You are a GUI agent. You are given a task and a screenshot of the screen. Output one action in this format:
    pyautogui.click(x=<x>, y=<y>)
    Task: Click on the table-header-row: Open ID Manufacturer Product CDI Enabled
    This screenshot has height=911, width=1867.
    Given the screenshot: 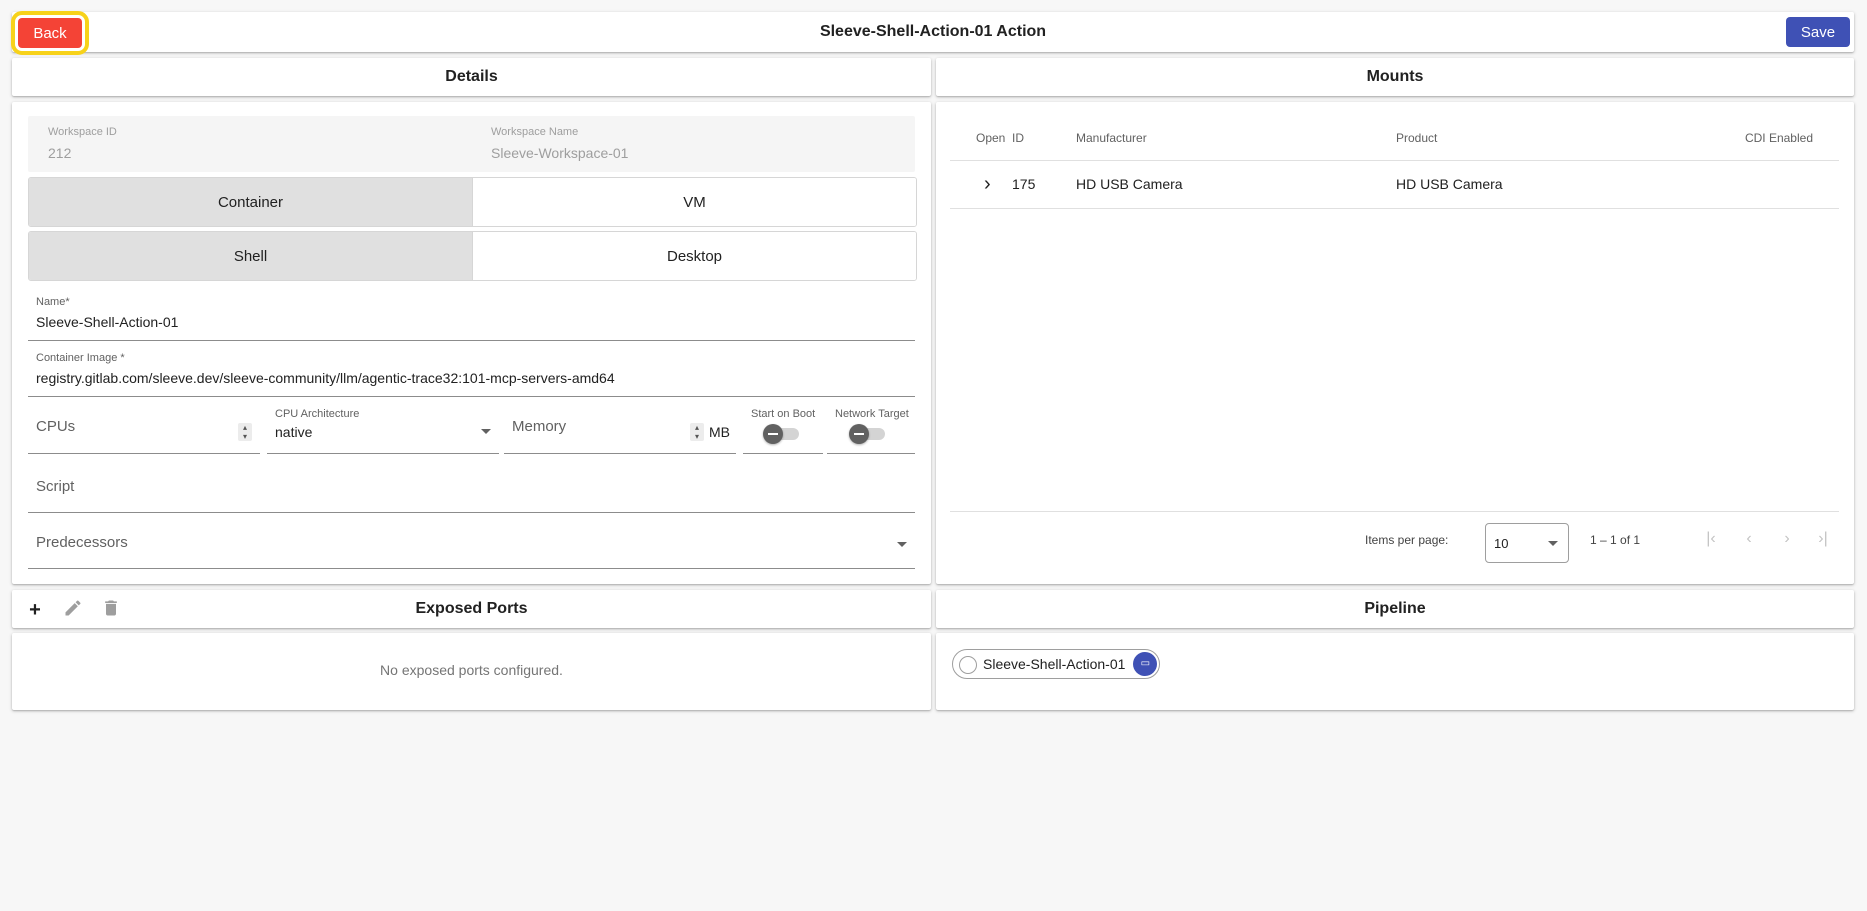 What is the action you would take?
    pyautogui.click(x=1394, y=138)
    